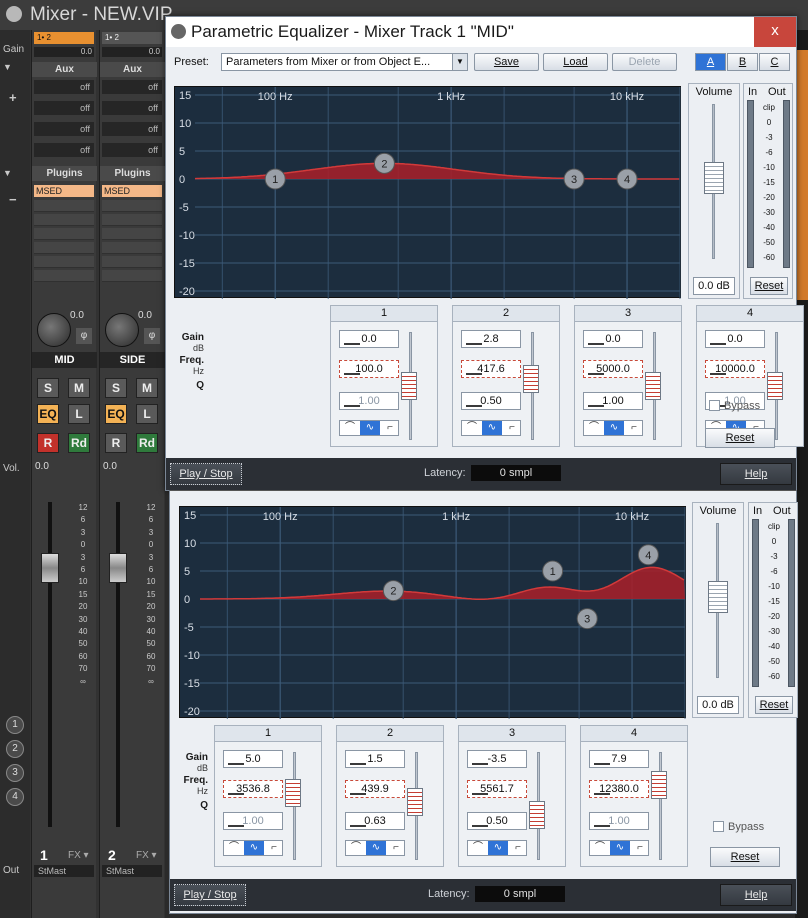 Image resolution: width=808 pixels, height=918 pixels. I want to click on preset-c-button: C, so click(774, 62).